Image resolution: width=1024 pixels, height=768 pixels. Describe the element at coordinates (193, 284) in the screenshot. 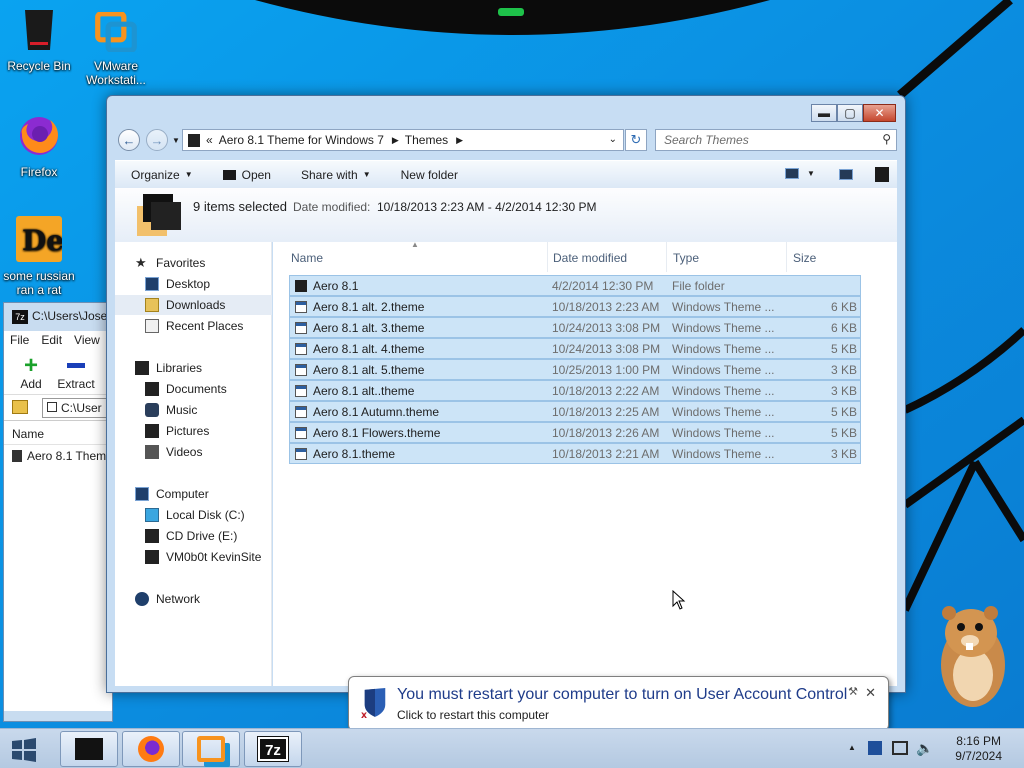

I see `nav-desktop: Desktop` at that location.